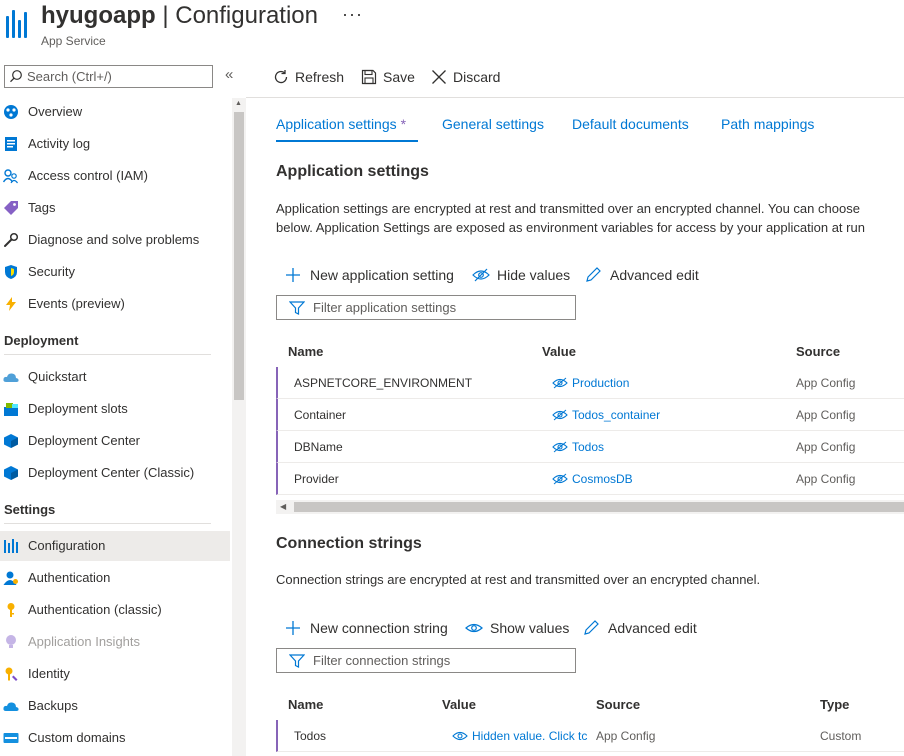  I want to click on table-row: Provider CosmosDB App Config, so click(590, 479).